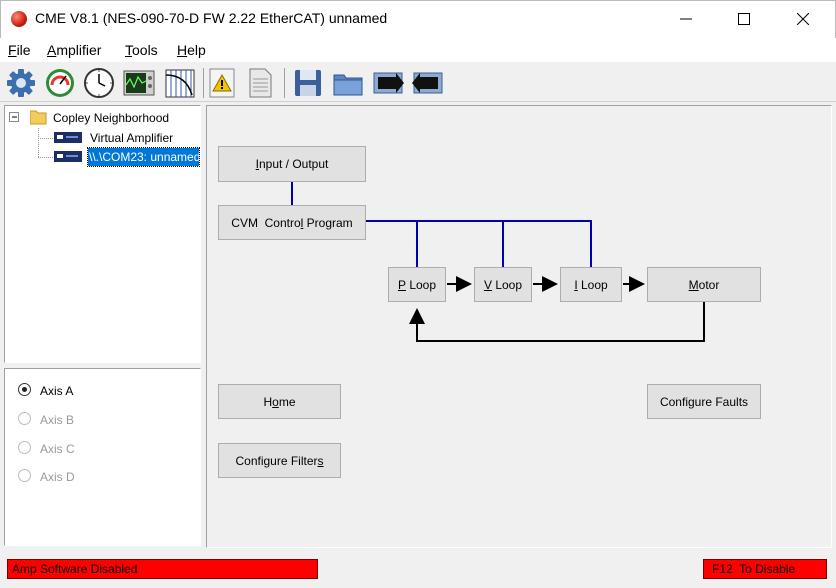 The image size is (836, 588). Describe the element at coordinates (292, 222) in the screenshot. I see `cvm-control-program-button: CVM Contro l Program` at that location.